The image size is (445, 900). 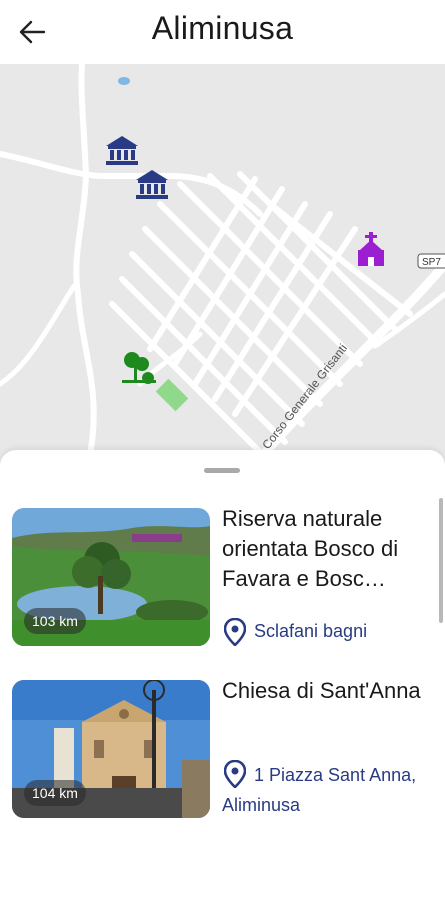 What do you see at coordinates (222, 28) in the screenshot?
I see `page-title: Aliminusa` at bounding box center [222, 28].